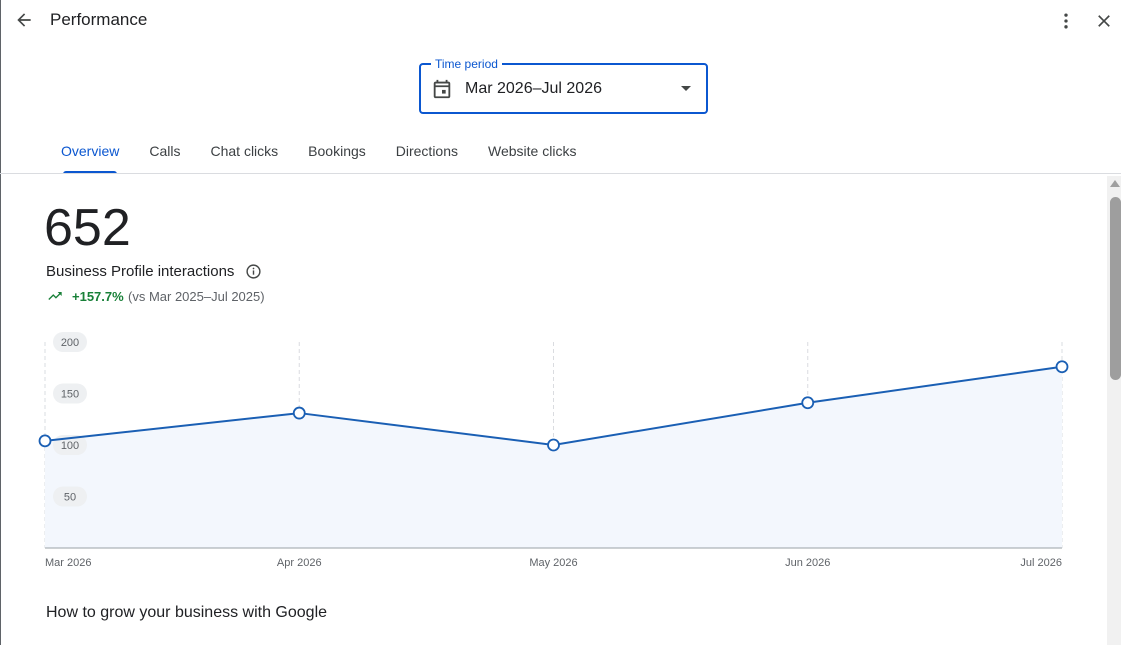 The height and width of the screenshot is (645, 1121). I want to click on tab-directions: Directions, so click(427, 152).